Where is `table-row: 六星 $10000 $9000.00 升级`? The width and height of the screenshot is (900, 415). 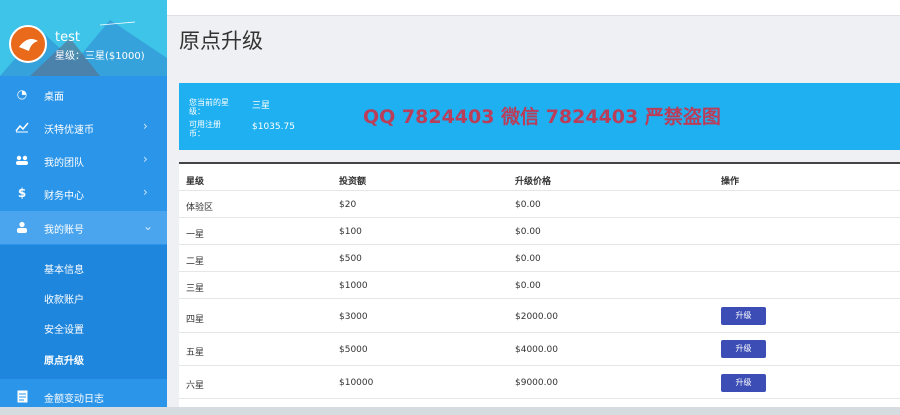
table-row: 六星 $10000 $9000.00 升级 is located at coordinates (539, 382).